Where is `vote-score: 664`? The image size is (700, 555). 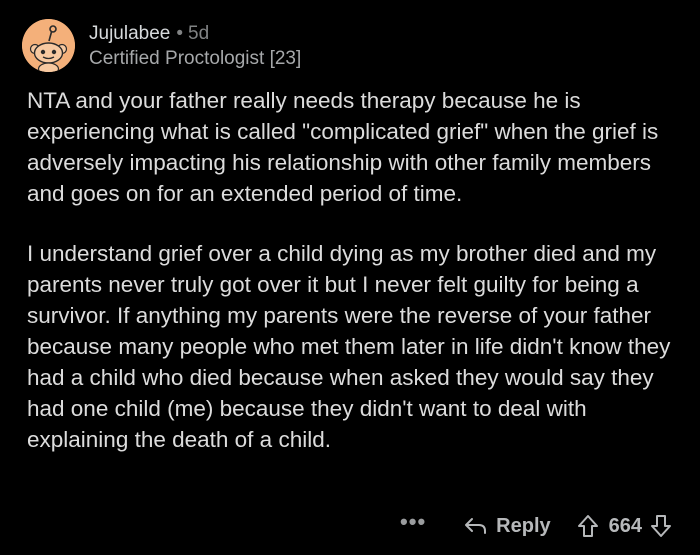
vote-score: 664 is located at coordinates (625, 525).